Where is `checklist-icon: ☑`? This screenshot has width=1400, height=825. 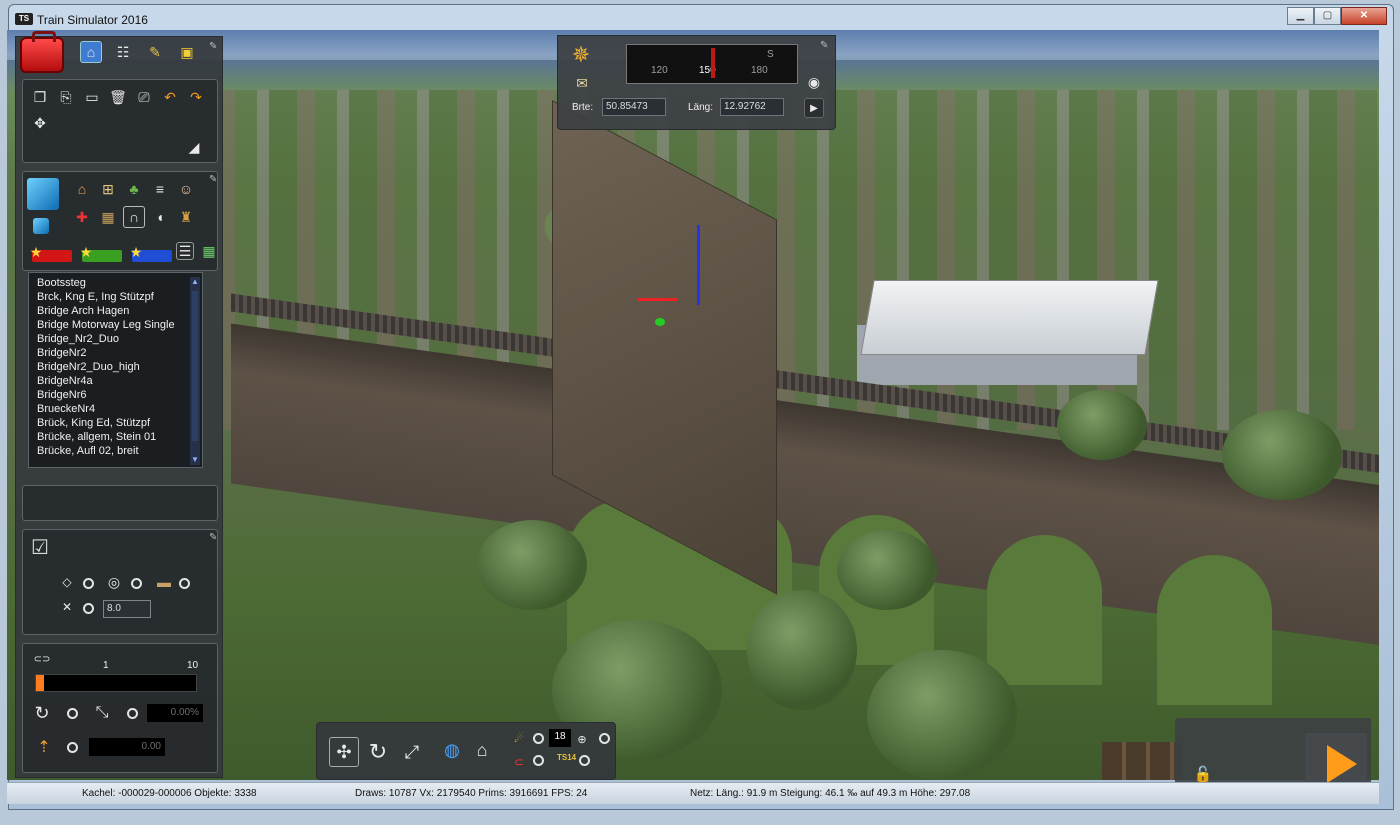
checklist-icon: ☑ is located at coordinates (40, 547).